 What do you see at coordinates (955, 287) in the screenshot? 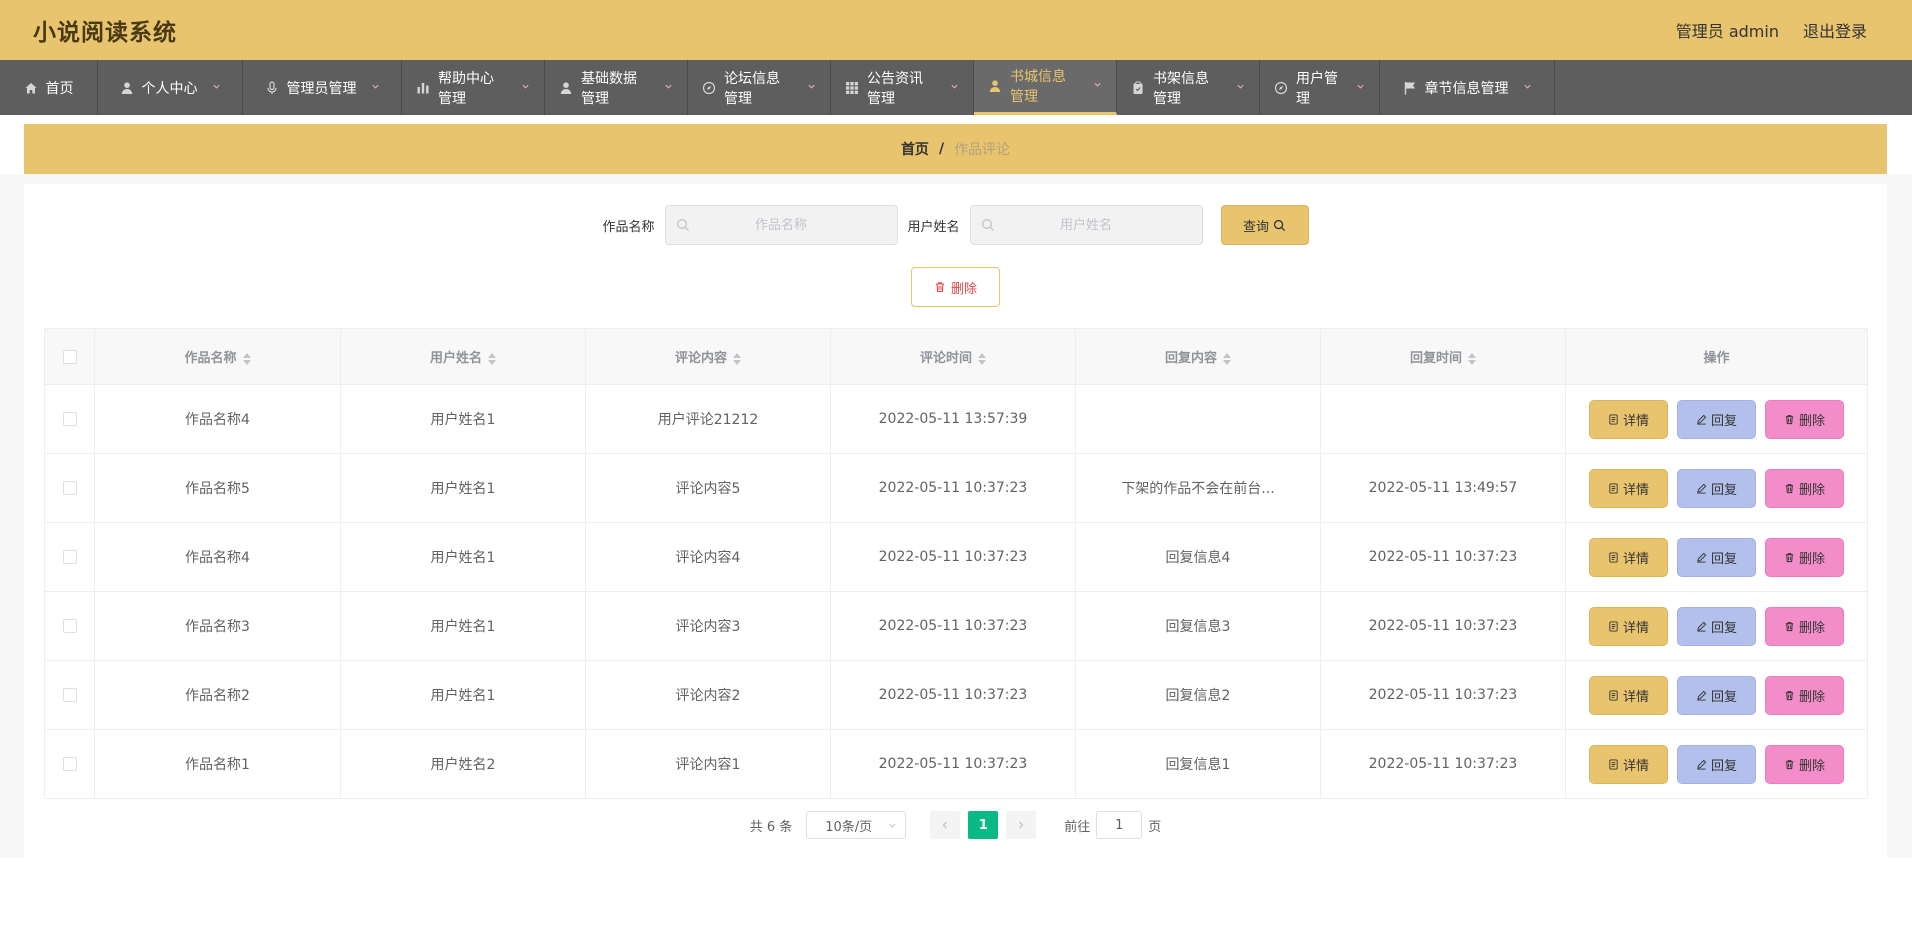
I see `bulk-delete-button: 删除` at bounding box center [955, 287].